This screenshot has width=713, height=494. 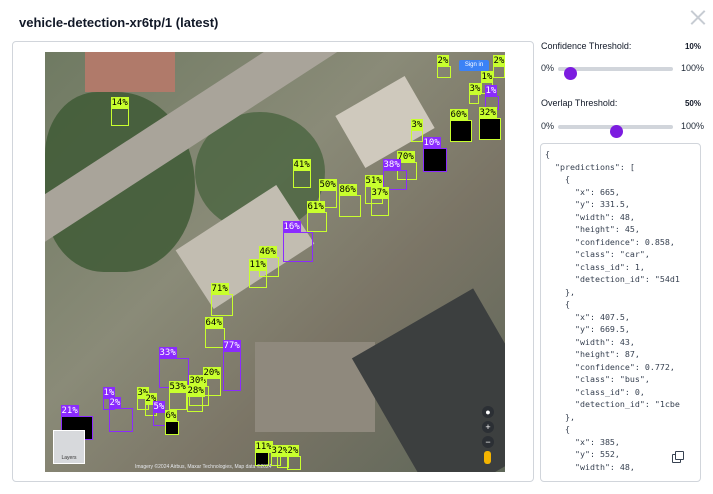 I want to click on detection-label: 60%, so click(x=458, y=115).